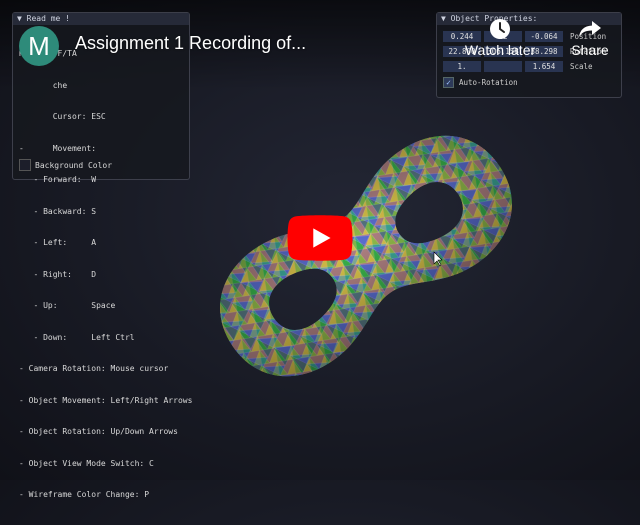  What do you see at coordinates (67, 305) in the screenshot?
I see `readme-line: - Up: Space` at bounding box center [67, 305].